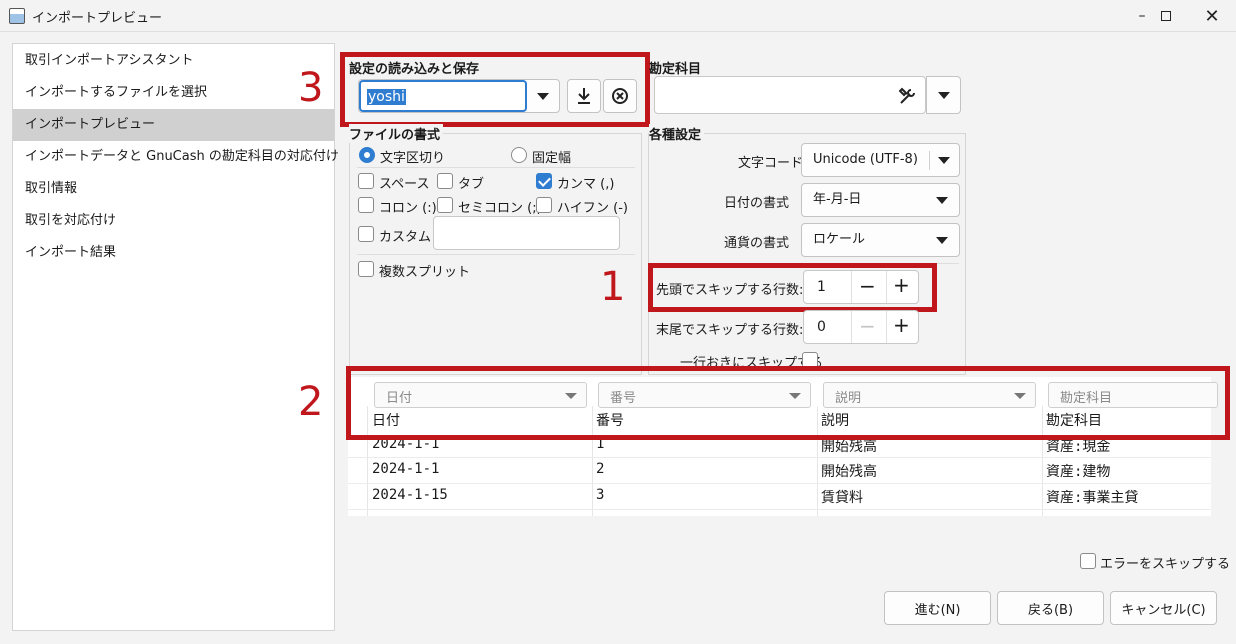  Describe the element at coordinates (837, 199) in the screenshot. I see `date-format-value: 年-月-日` at that location.